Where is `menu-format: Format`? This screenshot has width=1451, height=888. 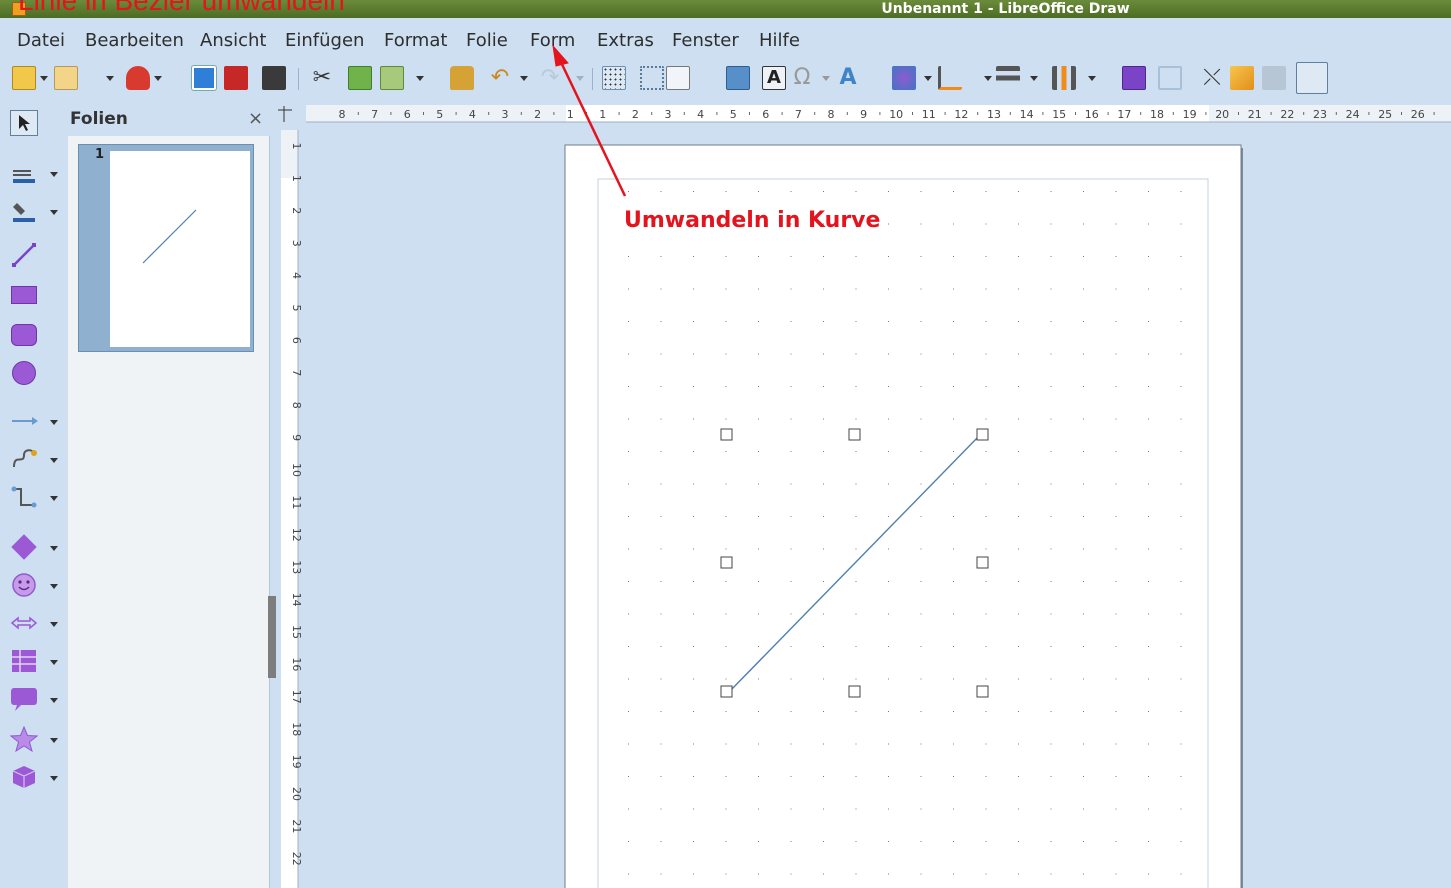 menu-format: Format is located at coordinates (415, 41).